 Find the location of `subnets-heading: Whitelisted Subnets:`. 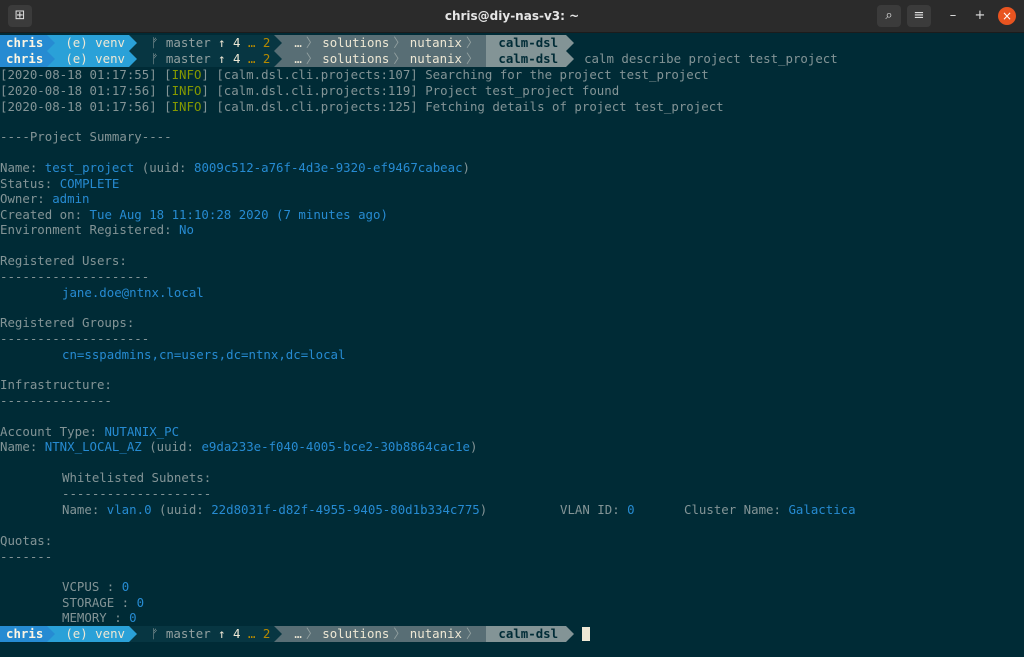

subnets-heading: Whitelisted Subnets: is located at coordinates (137, 477).